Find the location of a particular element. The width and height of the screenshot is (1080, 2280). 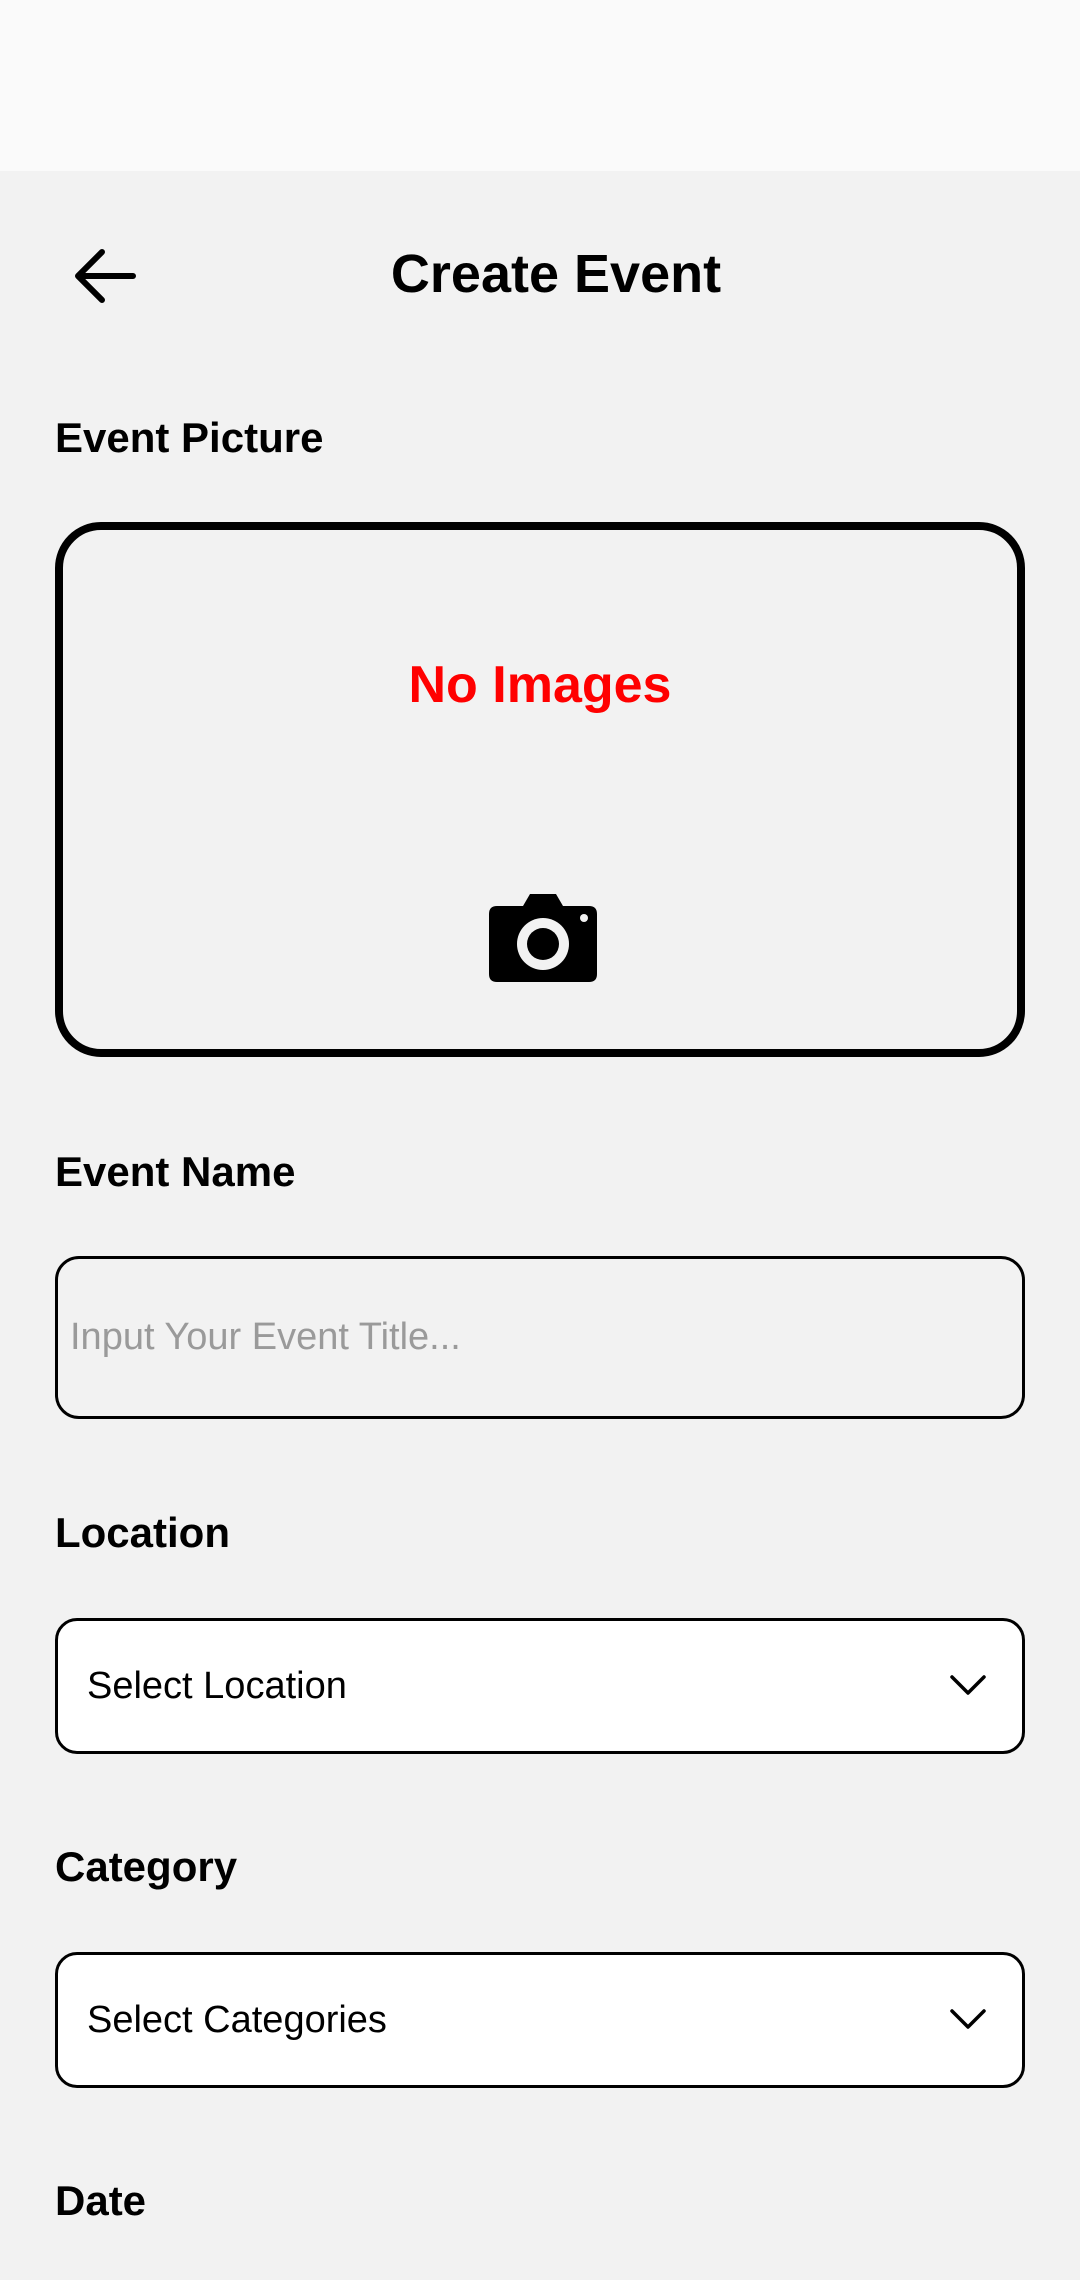

category-label: Category is located at coordinates (146, 1866).